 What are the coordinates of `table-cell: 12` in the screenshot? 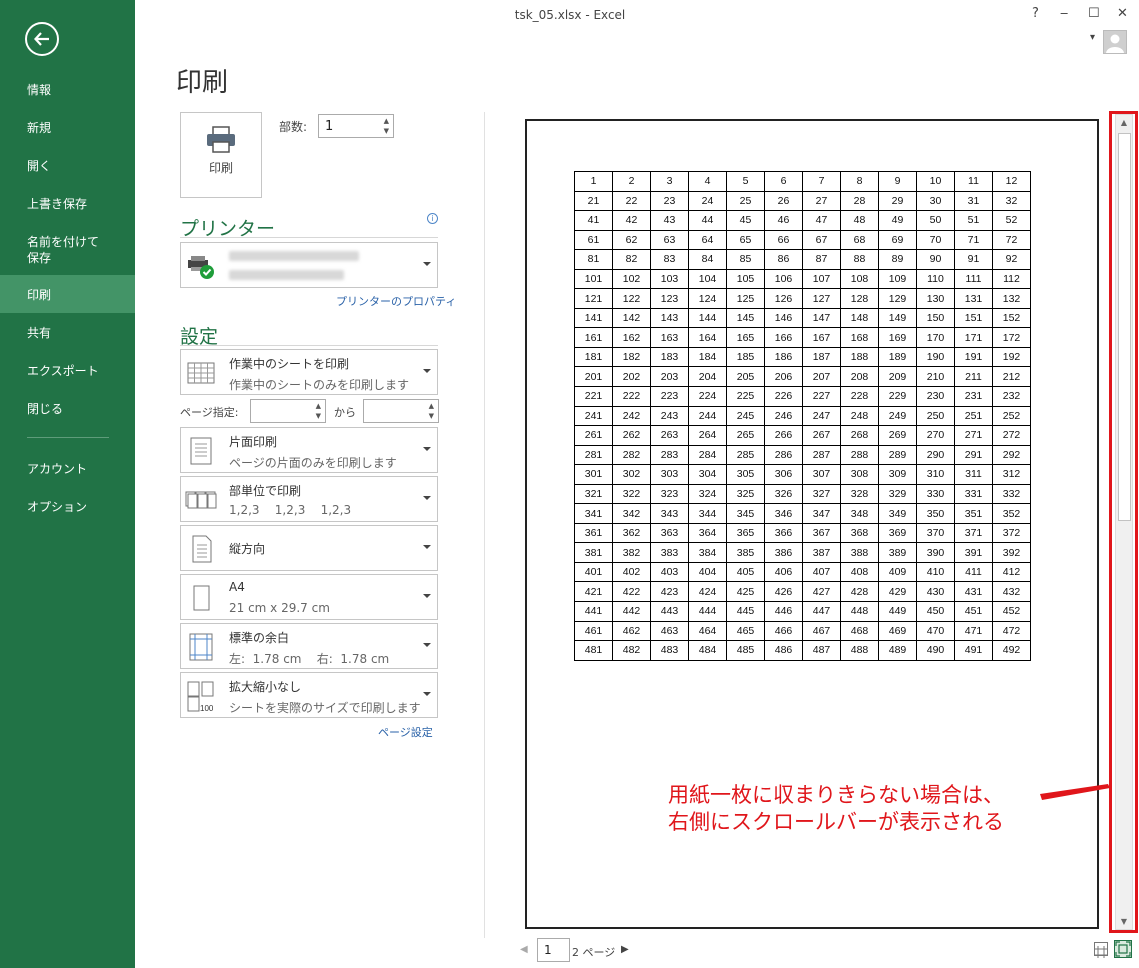 It's located at (1011, 181).